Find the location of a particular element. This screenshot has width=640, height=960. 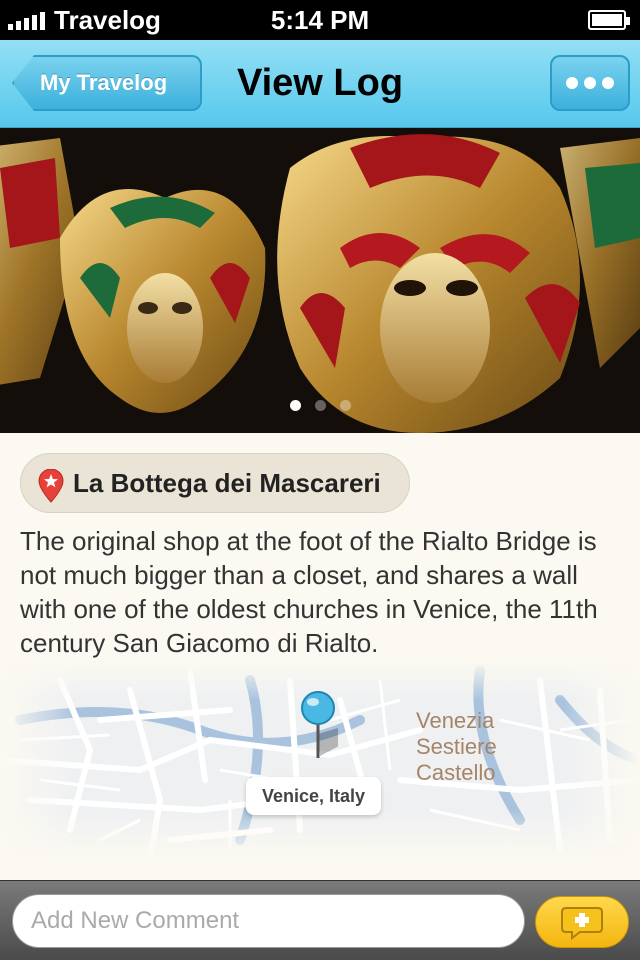

map-district-label: Venezia Sestiere Castello is located at coordinates (456, 746).